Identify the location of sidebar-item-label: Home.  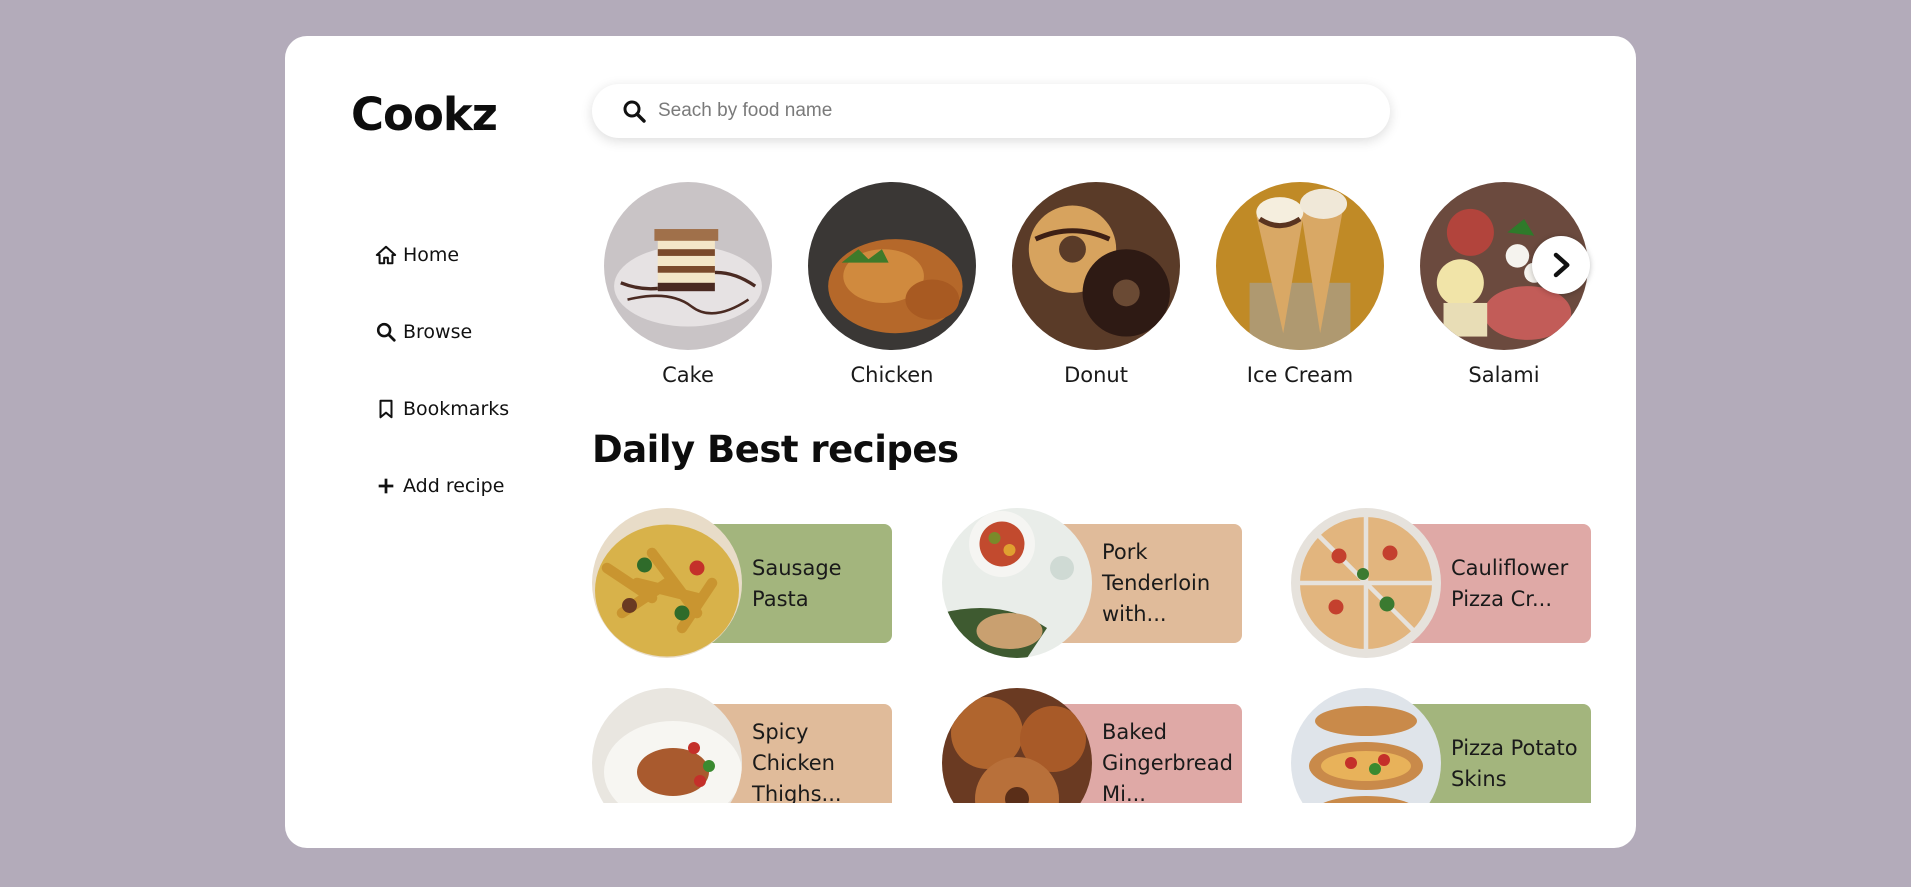
(431, 255).